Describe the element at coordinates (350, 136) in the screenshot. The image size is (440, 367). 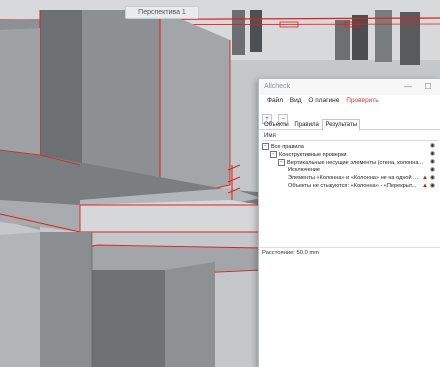
I see `column-header-name: Имя` at that location.